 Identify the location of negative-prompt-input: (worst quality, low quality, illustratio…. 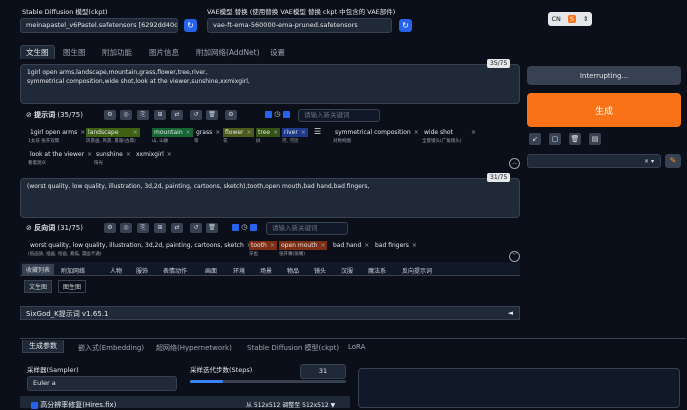
(270, 198).